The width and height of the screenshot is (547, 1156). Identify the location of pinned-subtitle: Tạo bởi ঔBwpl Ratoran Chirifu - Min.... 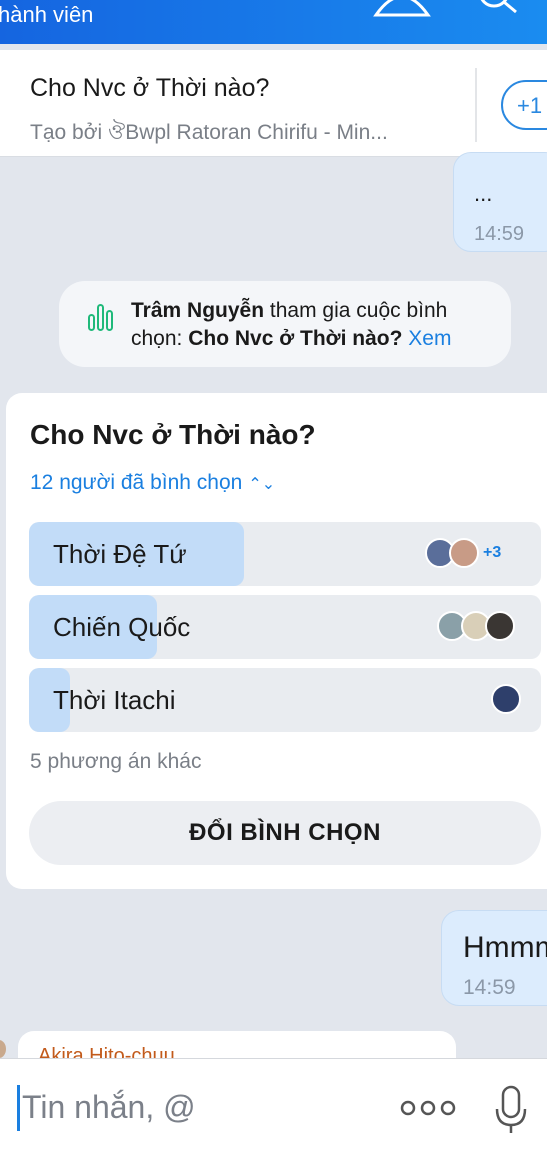
(209, 132).